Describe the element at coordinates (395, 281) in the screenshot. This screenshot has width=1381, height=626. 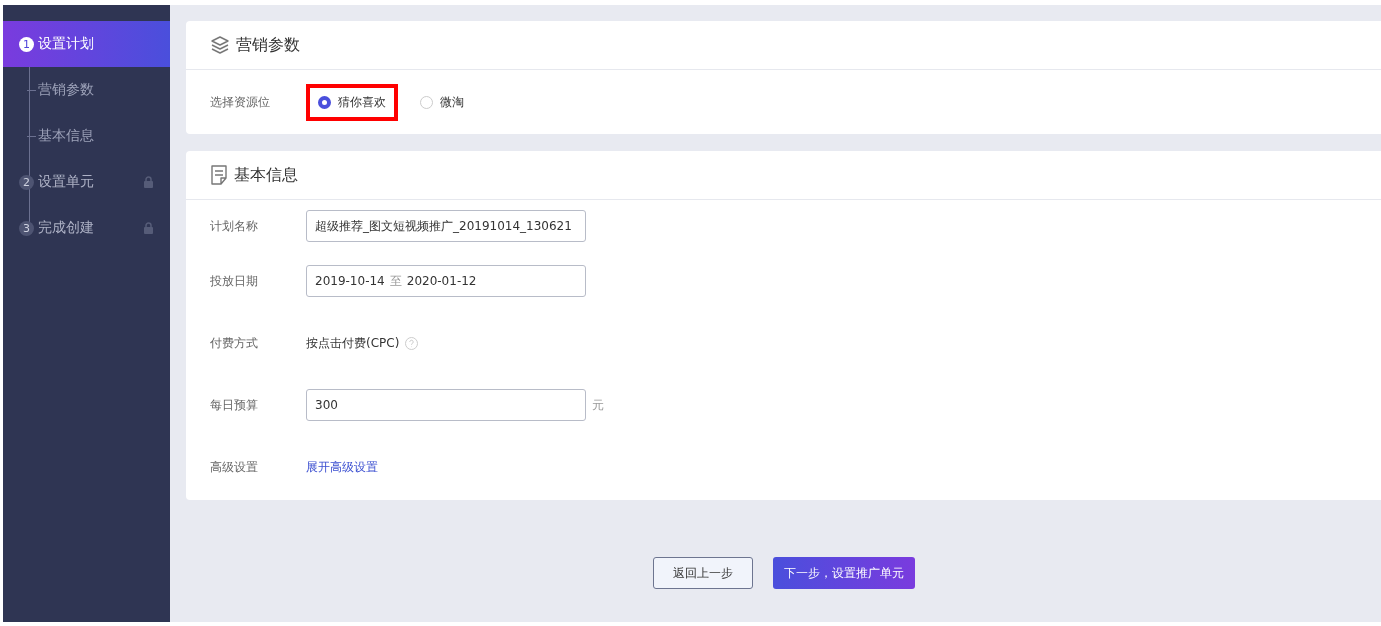
I see `range-separator: 至` at that location.